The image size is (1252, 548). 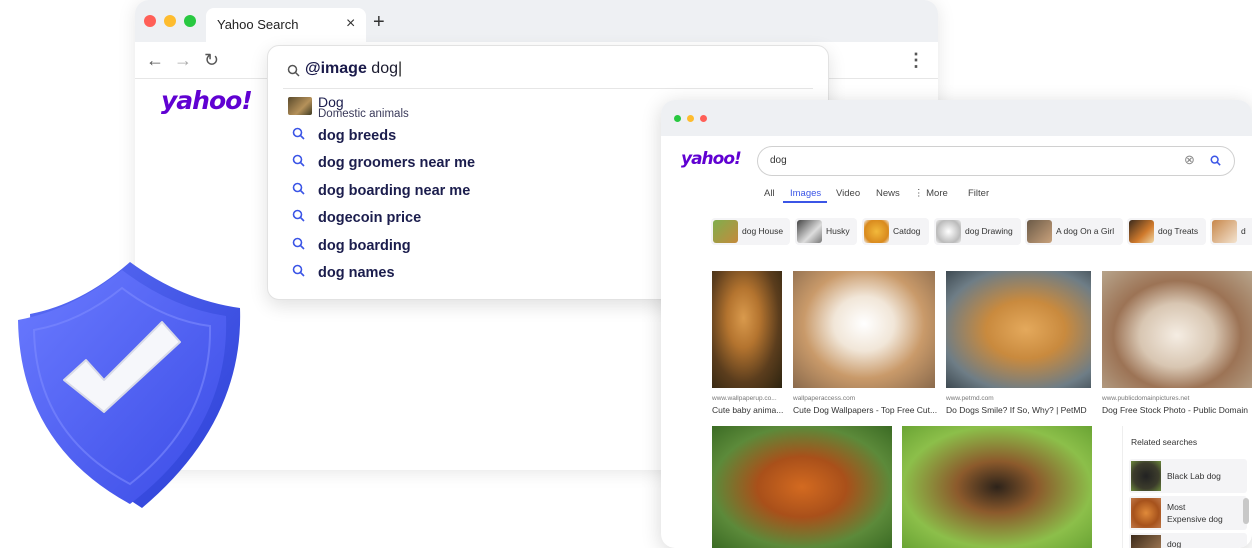 I want to click on browser-menu-icon: ⋮, so click(x=916, y=60).